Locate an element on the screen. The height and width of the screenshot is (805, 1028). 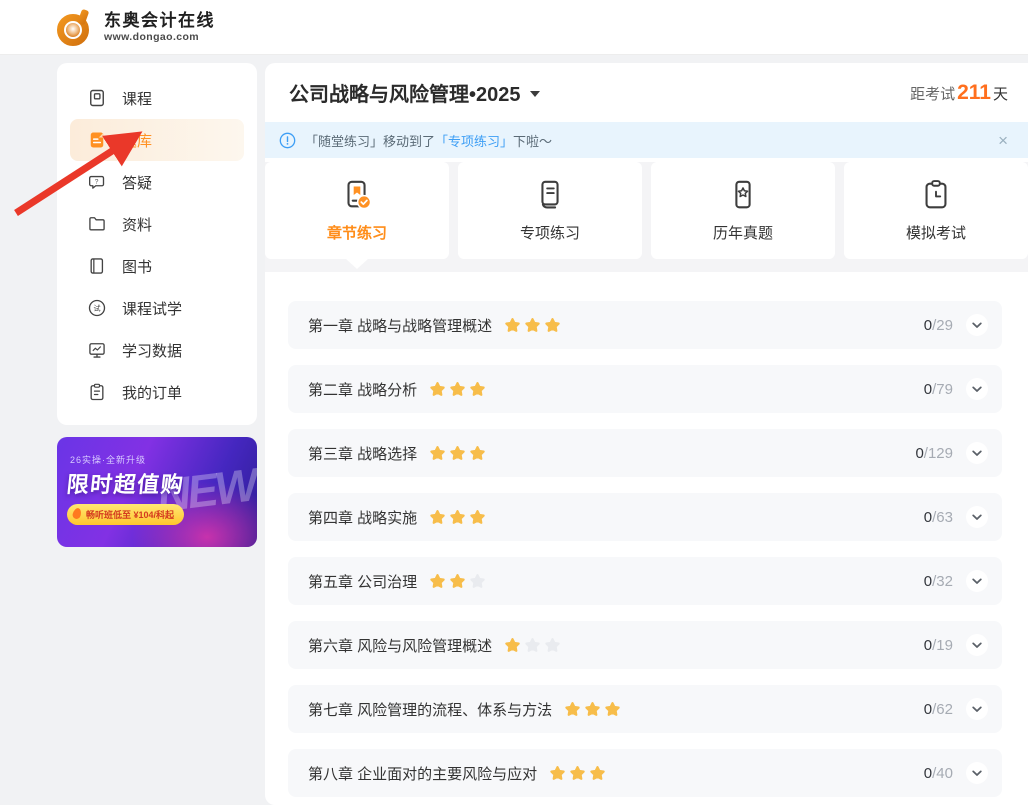
chapter-title: 第一章 战略与战略管理概述 is located at coordinates (400, 326).